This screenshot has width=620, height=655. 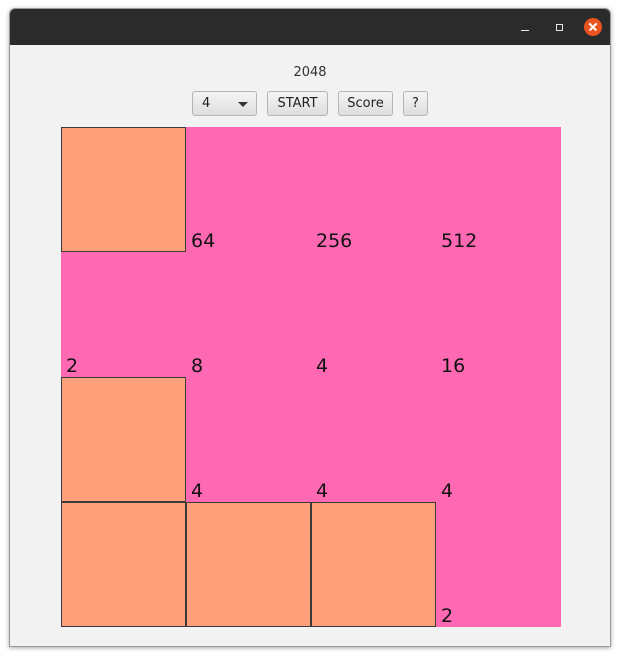 I want to click on number-tile: 64, so click(x=248, y=189).